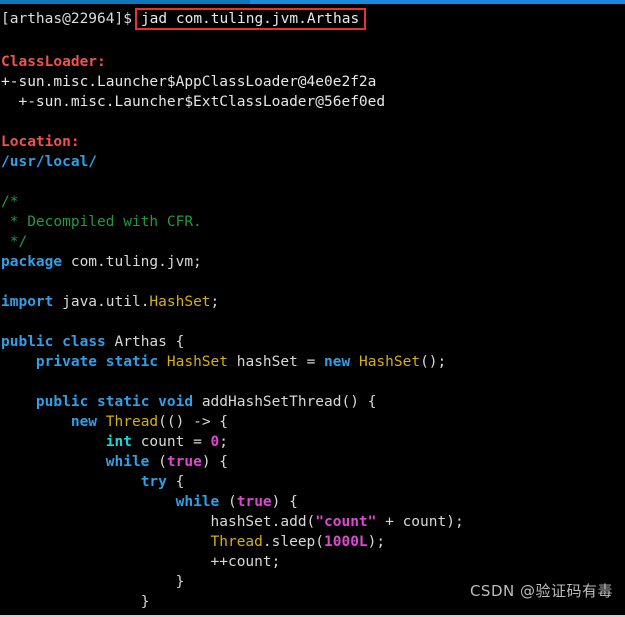 The image size is (625, 617). Describe the element at coordinates (101, 222) in the screenshot. I see `comment-body: * Decompiled with CFR.` at that location.